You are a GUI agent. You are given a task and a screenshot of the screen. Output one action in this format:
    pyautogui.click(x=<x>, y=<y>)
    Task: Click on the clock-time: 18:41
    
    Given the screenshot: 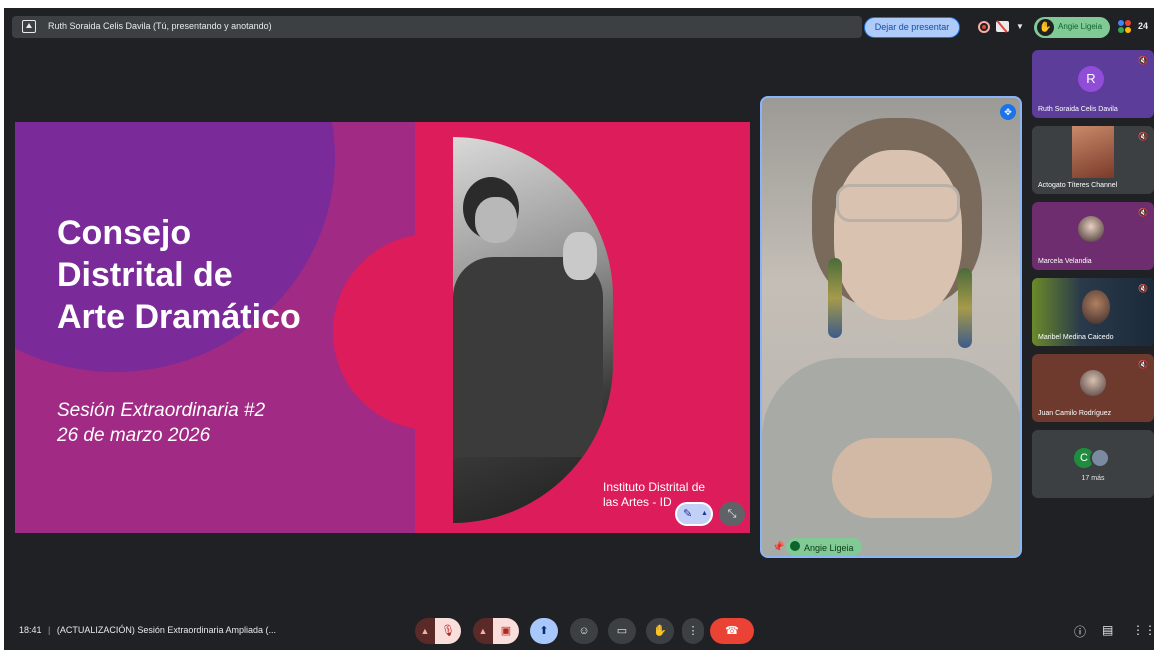 What is the action you would take?
    pyautogui.click(x=30, y=630)
    